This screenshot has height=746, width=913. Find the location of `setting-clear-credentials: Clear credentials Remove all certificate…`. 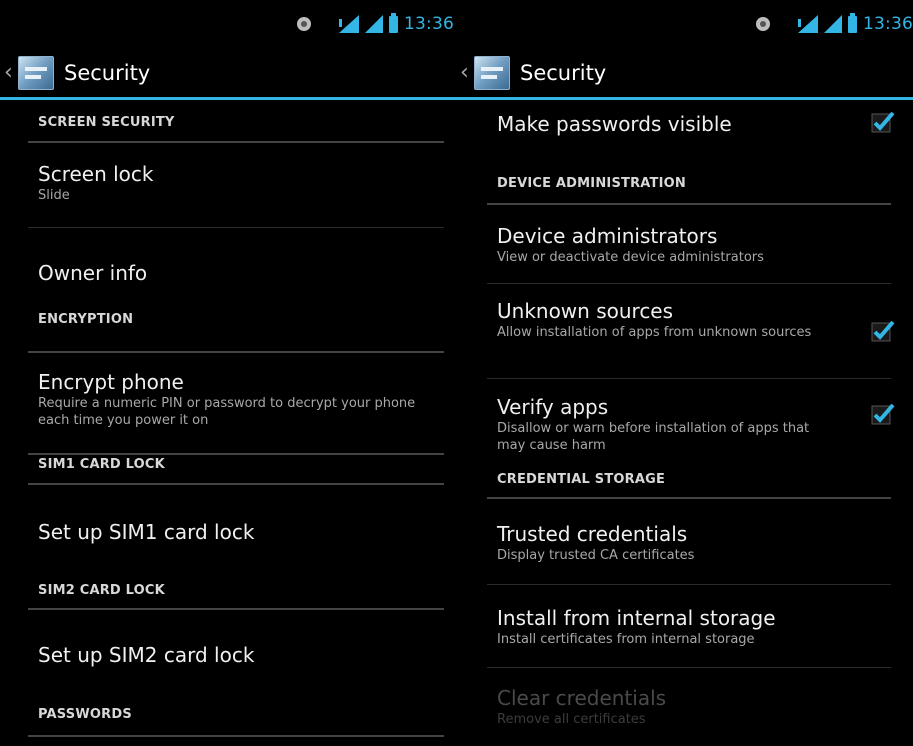

setting-clear-credentials: Clear credentials Remove all certificate… is located at coordinates (689, 703).